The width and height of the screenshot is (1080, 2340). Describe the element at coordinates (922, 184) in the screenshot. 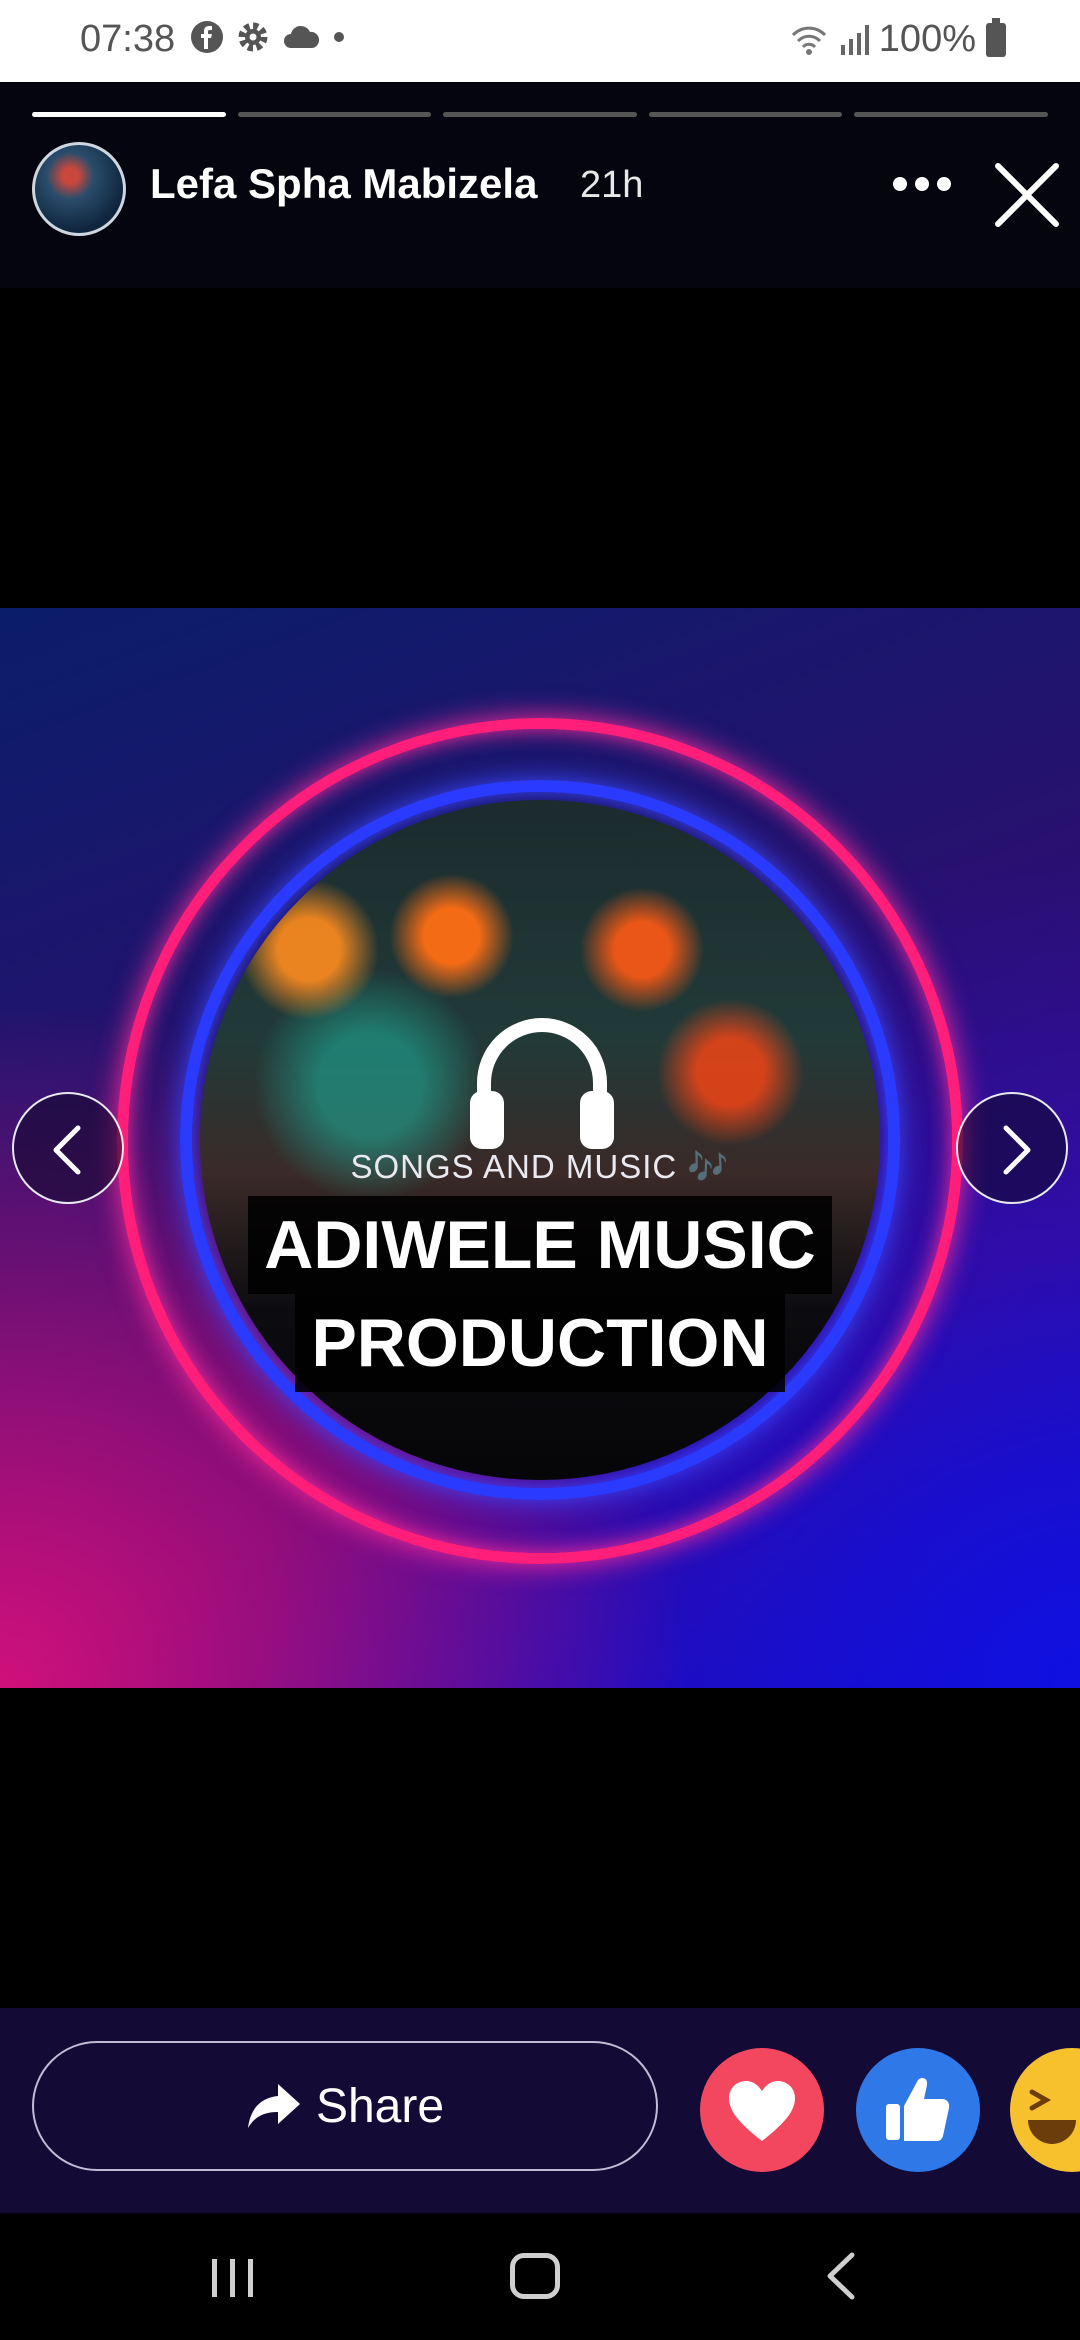

I see `more-options-icon` at that location.